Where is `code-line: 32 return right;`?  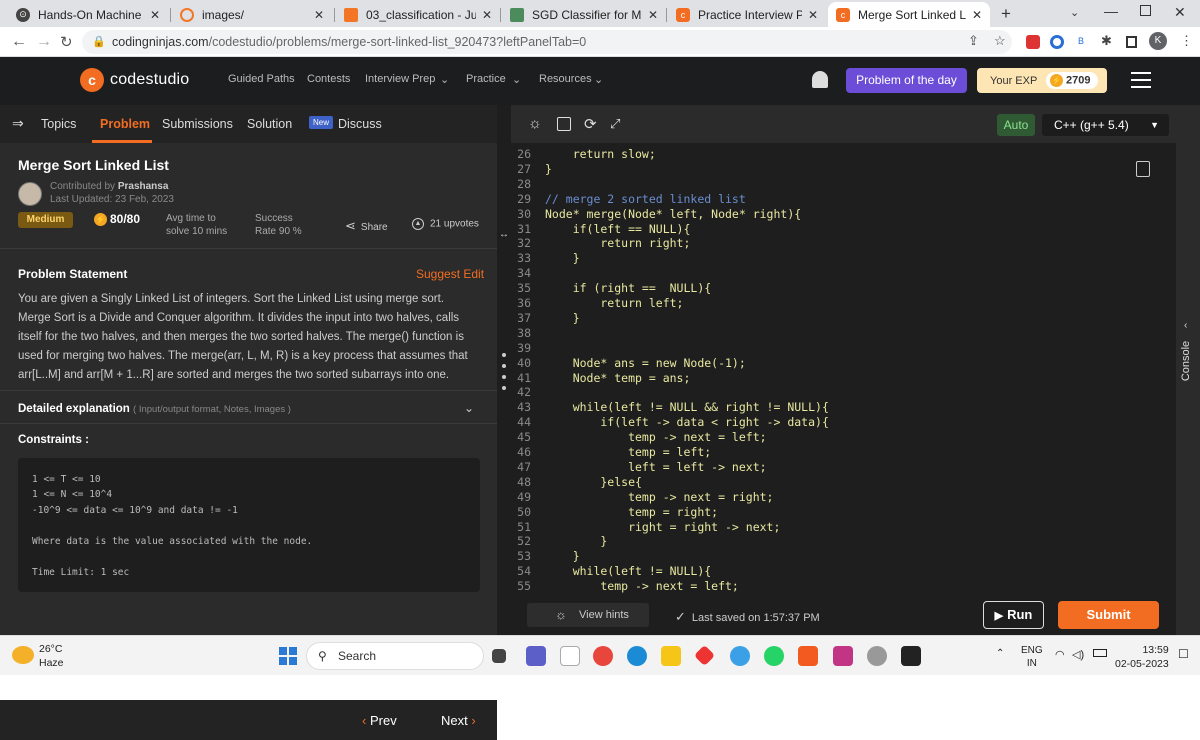
code-line: 32 return right; is located at coordinates (821, 243).